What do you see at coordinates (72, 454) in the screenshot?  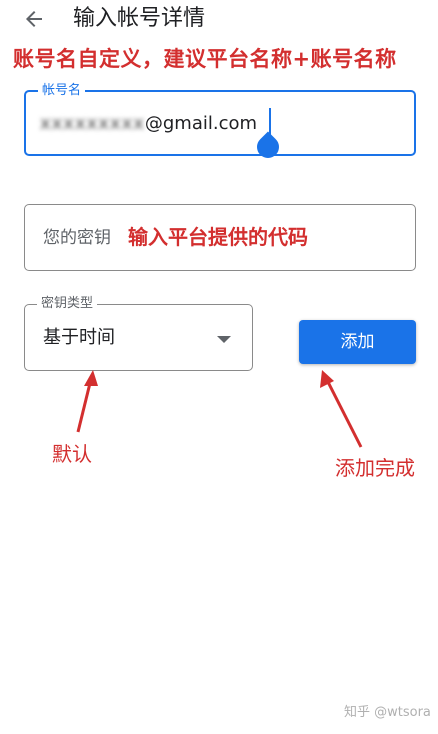 I see `annotation-default: 默认` at bounding box center [72, 454].